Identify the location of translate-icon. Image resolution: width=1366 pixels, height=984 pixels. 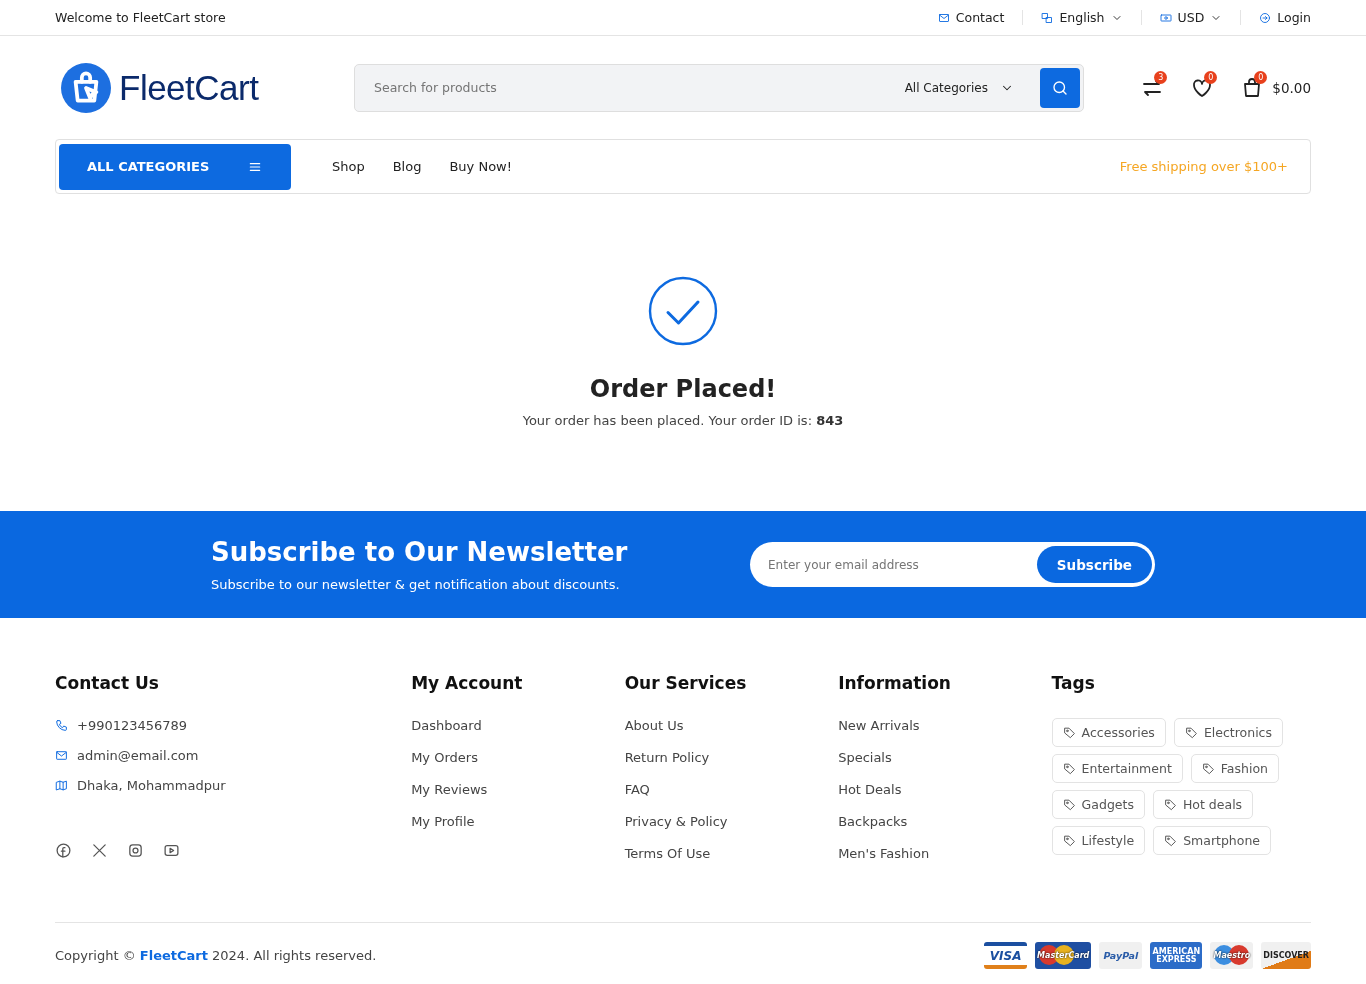
(1047, 17).